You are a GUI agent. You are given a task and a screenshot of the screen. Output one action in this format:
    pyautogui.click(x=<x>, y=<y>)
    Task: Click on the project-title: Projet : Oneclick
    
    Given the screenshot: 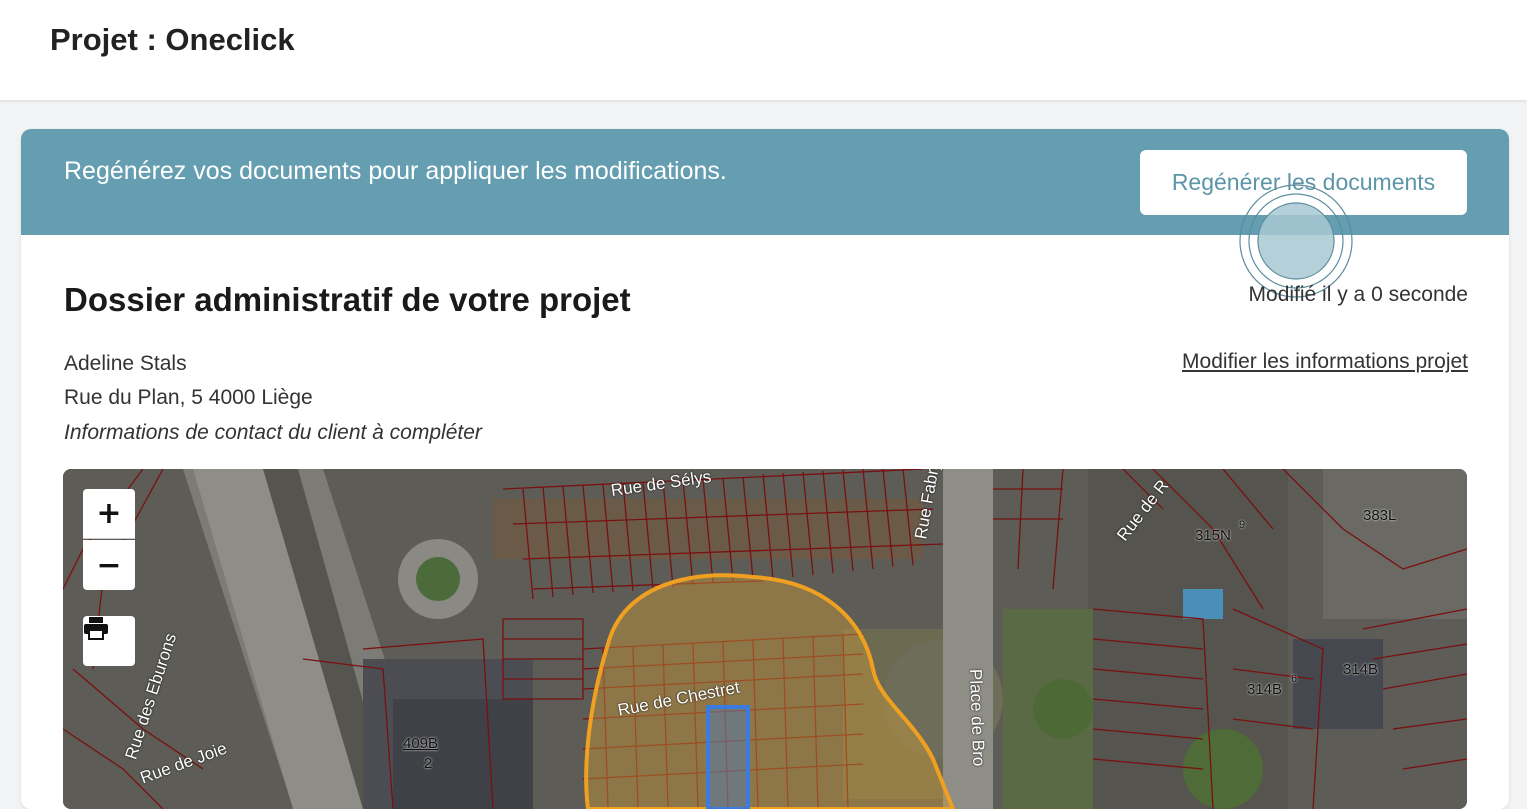 What is the action you would take?
    pyautogui.click(x=172, y=39)
    